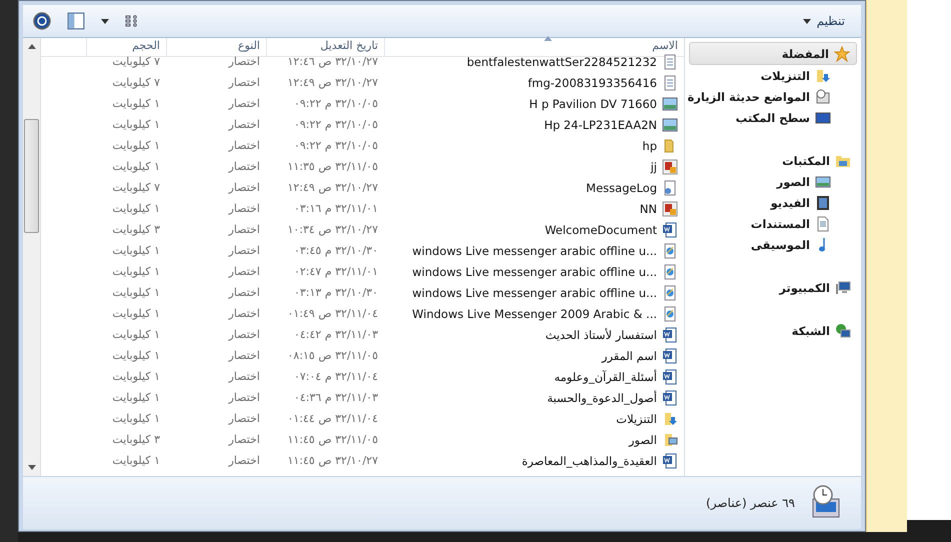 The height and width of the screenshot is (542, 951). Describe the element at coordinates (773, 160) in the screenshot. I see `sidebar-item: المكتبات` at that location.